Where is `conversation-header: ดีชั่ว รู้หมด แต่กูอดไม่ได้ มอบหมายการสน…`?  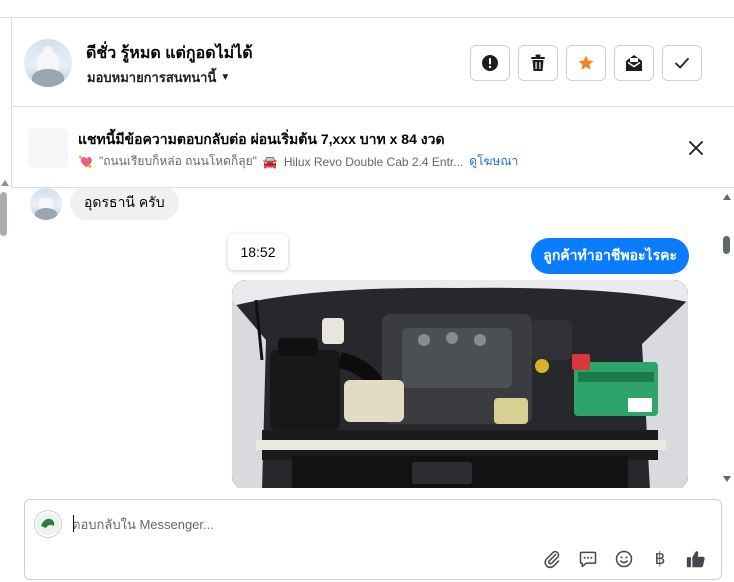
conversation-header: ดีชั่ว รู้หมด แต่กูอดไม่ได้ มอบหมายการสน… is located at coordinates (373, 63).